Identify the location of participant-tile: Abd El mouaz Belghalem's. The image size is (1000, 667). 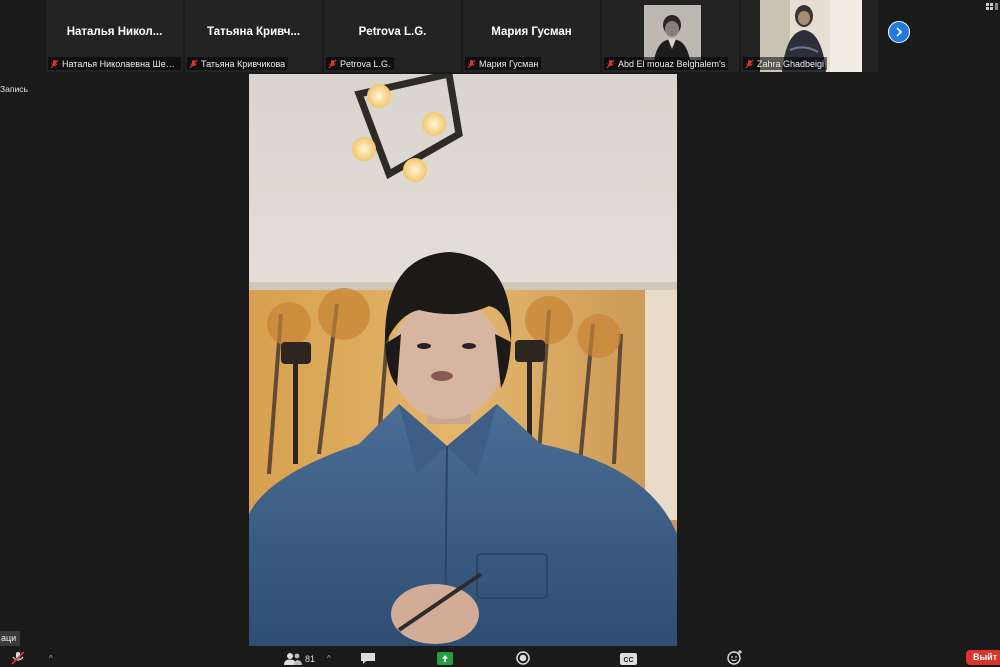
(670, 36).